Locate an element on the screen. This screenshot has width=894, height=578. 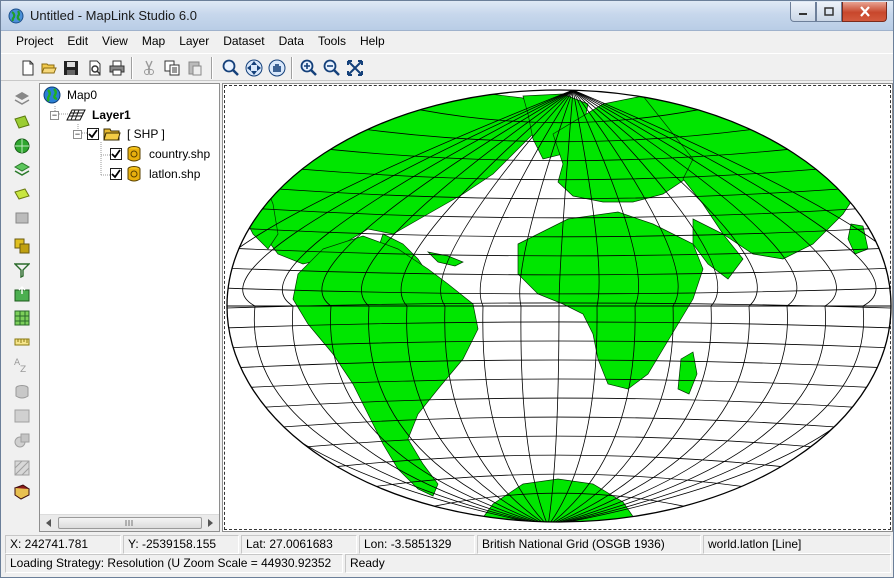
tree-label-latlon: latlon.shp is located at coordinates (175, 174).